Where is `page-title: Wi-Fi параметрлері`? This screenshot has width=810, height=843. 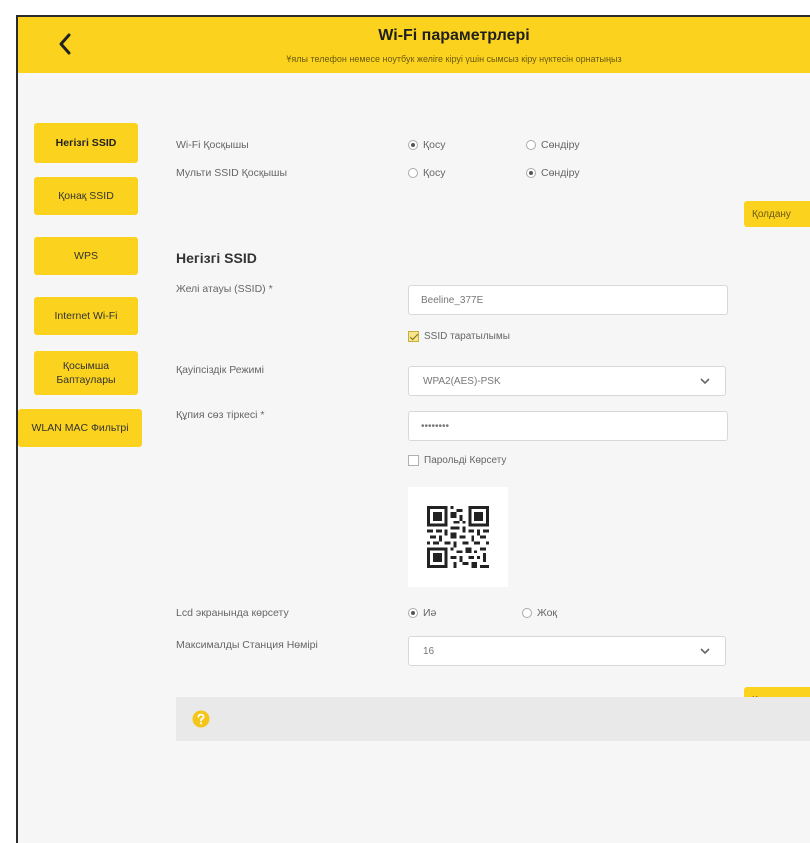 page-title: Wi-Fi параметрлері is located at coordinates (454, 35).